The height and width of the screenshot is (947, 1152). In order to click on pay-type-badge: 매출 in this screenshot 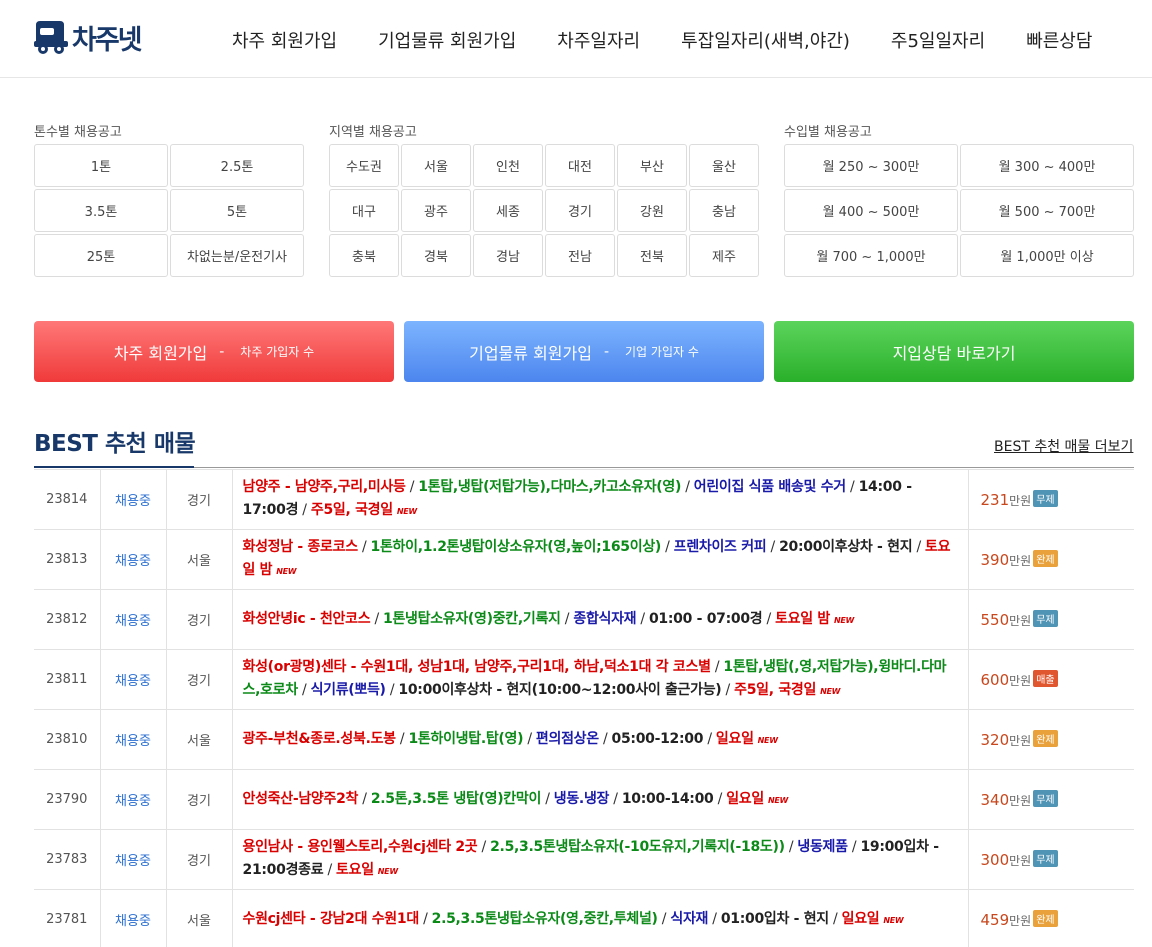, I will do `click(1045, 678)`.